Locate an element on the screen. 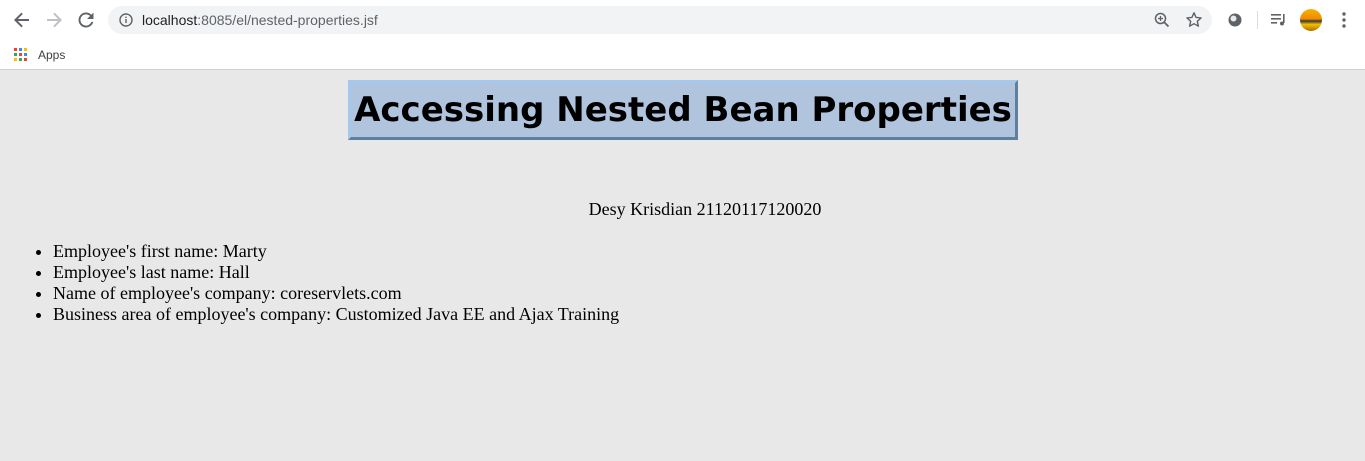 This screenshot has width=1365, height=461. url-text: localhost:8085/el/nested-properties.jsf is located at coordinates (260, 20).